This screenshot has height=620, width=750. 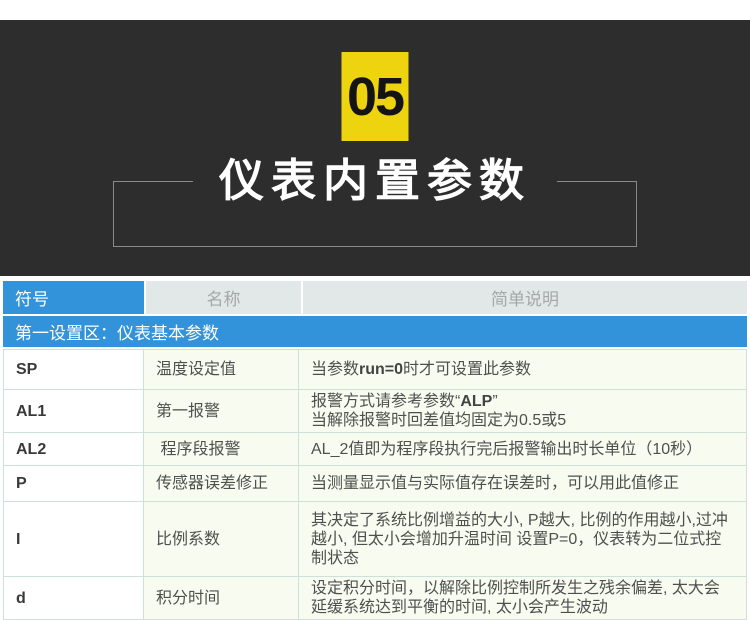 What do you see at coordinates (223, 297) in the screenshot?
I see `column-header-name: 名称` at bounding box center [223, 297].